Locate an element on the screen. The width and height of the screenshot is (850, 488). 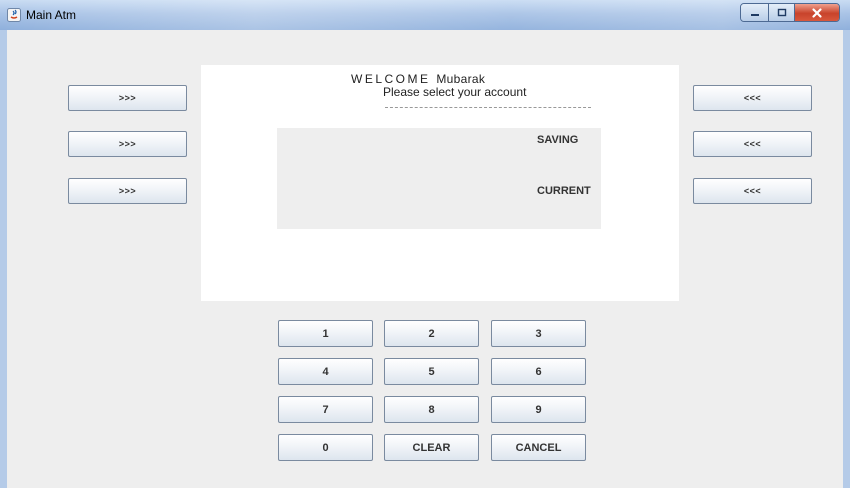
keypad-button-8: 8 is located at coordinates (431, 409).